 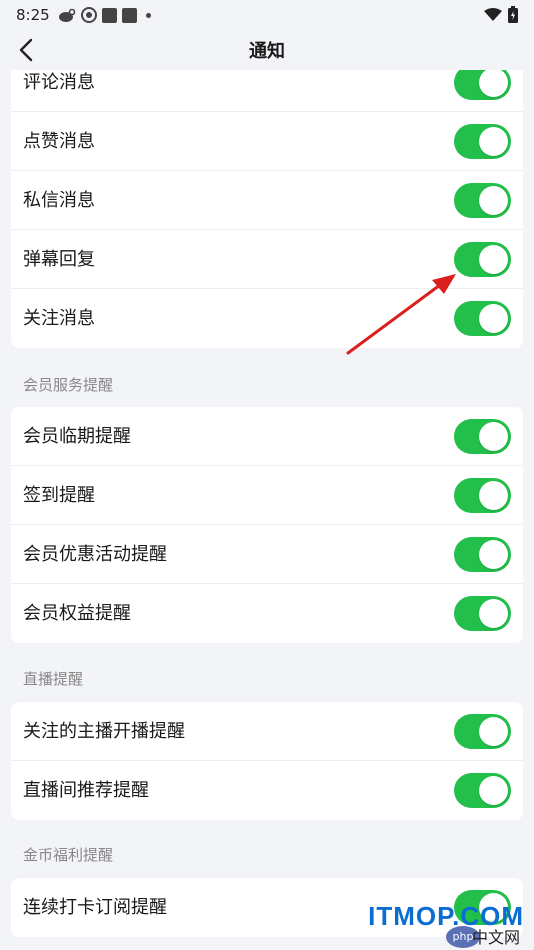 I want to click on setting-row-membership-promo: 会员优惠活动提醒, so click(x=267, y=554).